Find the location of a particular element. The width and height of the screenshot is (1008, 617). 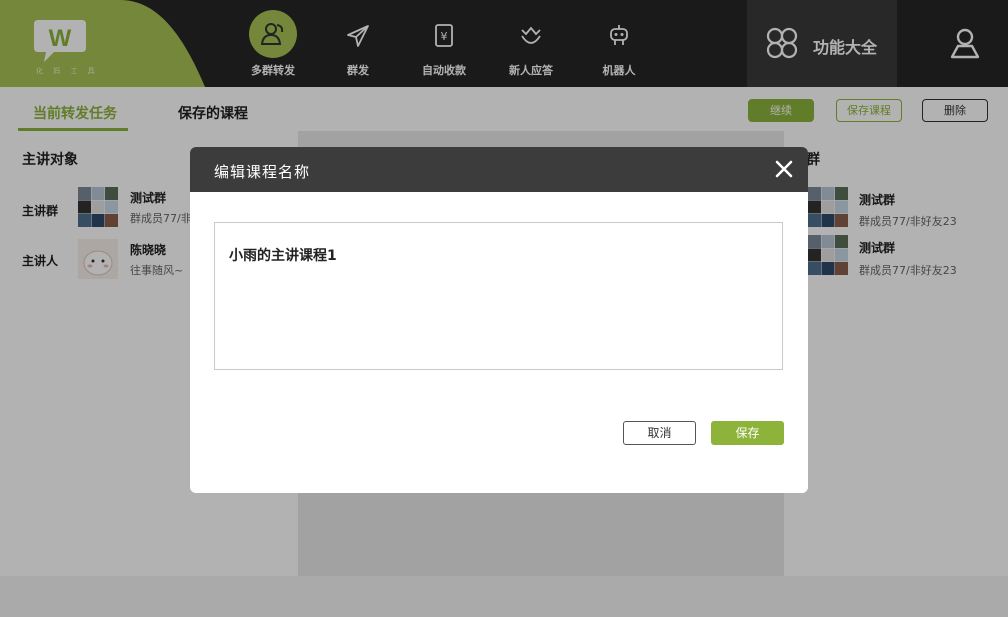

close-icon is located at coordinates (784, 169).